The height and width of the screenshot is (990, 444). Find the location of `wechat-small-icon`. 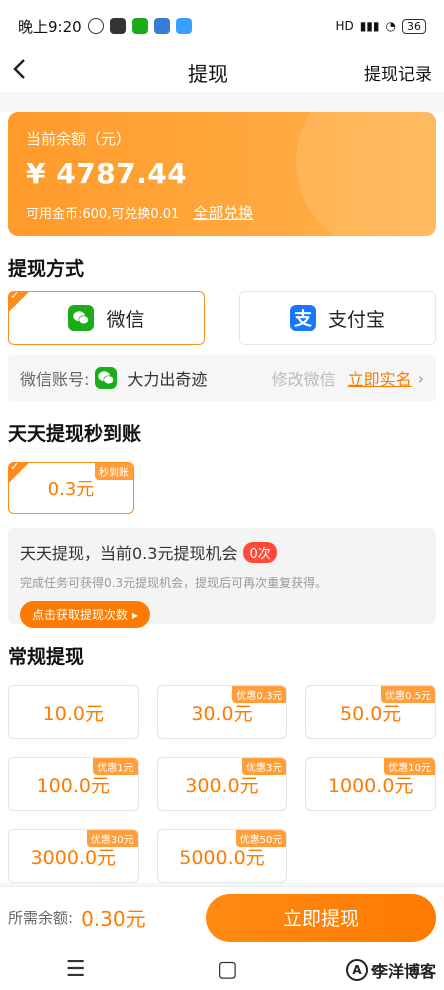

wechat-small-icon is located at coordinates (106, 378).